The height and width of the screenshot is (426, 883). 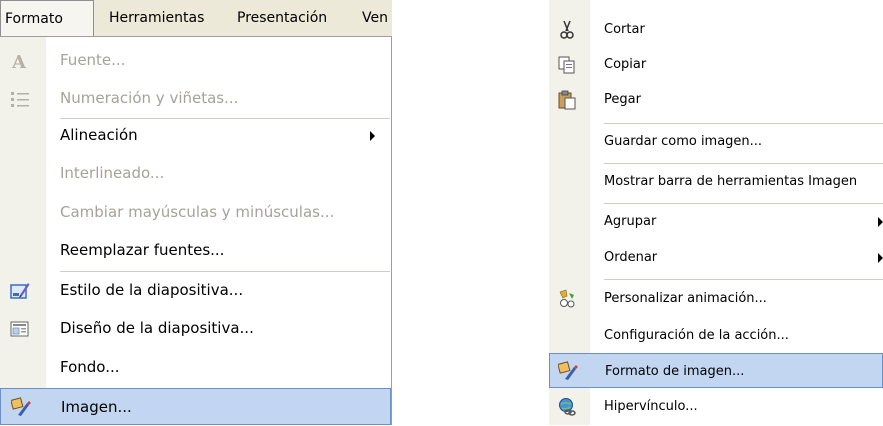 I want to click on custom-animation-icon, so click(x=567, y=299).